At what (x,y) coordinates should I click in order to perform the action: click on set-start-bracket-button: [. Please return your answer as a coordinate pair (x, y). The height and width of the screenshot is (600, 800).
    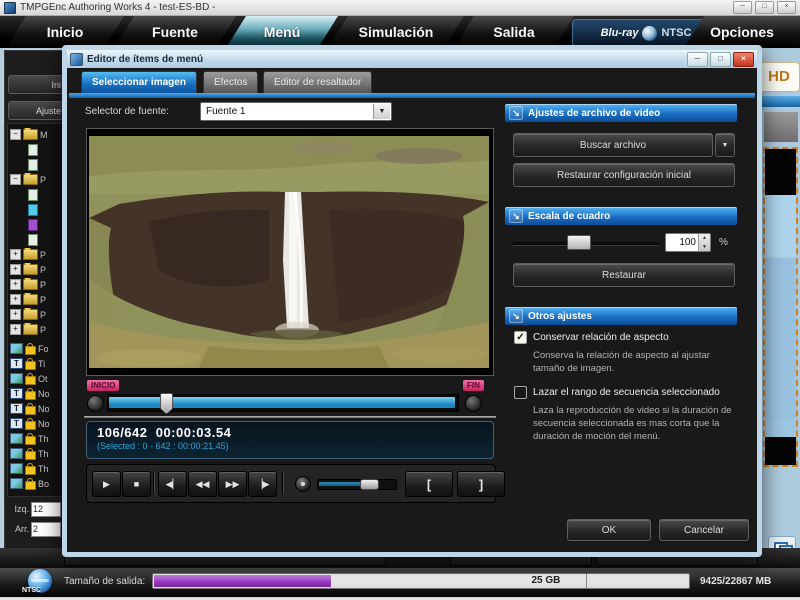
    Looking at the image, I should click on (429, 484).